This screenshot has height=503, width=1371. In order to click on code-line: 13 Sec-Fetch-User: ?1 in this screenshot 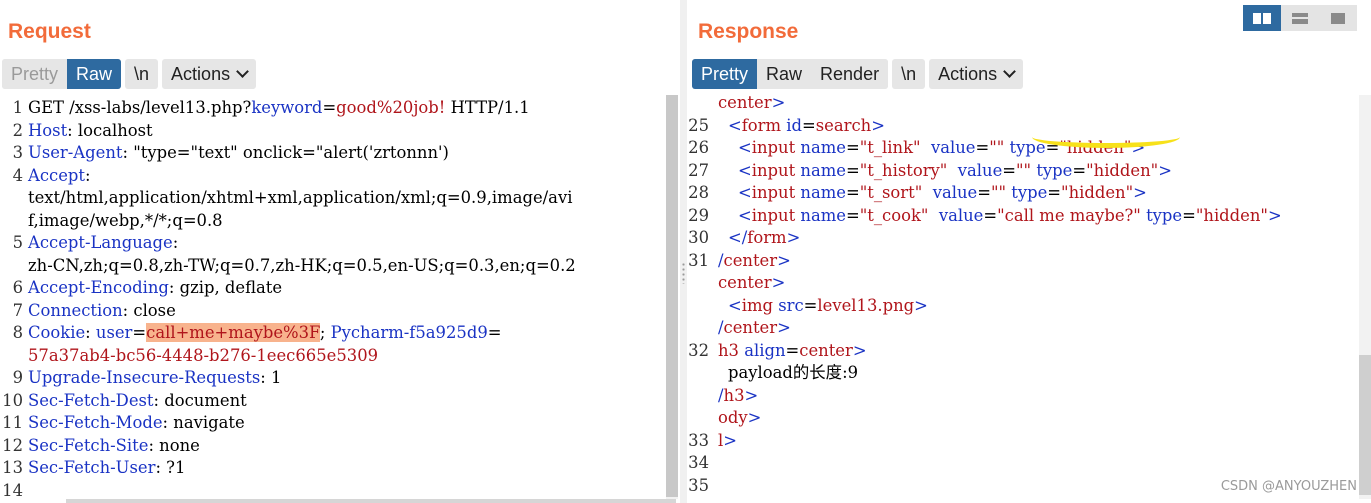, I will do `click(340, 468)`.